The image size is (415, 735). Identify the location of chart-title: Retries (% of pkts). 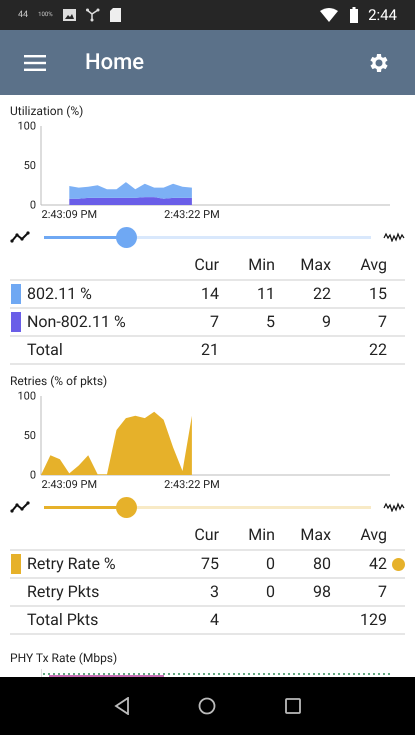
(58, 381).